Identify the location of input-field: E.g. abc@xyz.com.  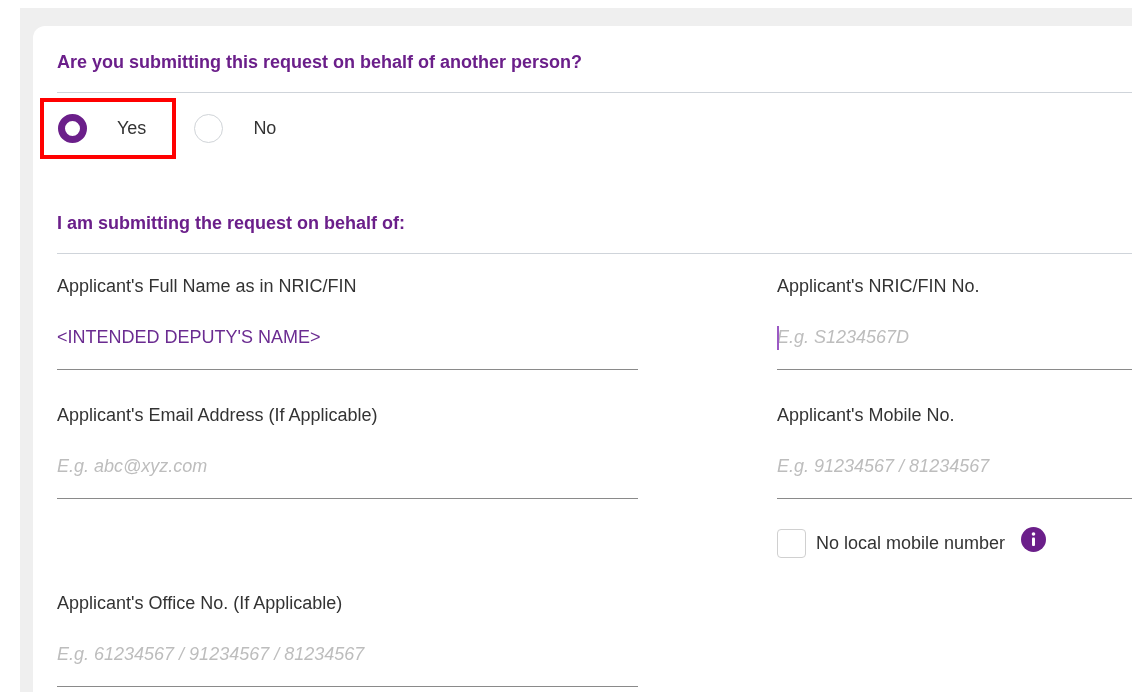
(347, 475).